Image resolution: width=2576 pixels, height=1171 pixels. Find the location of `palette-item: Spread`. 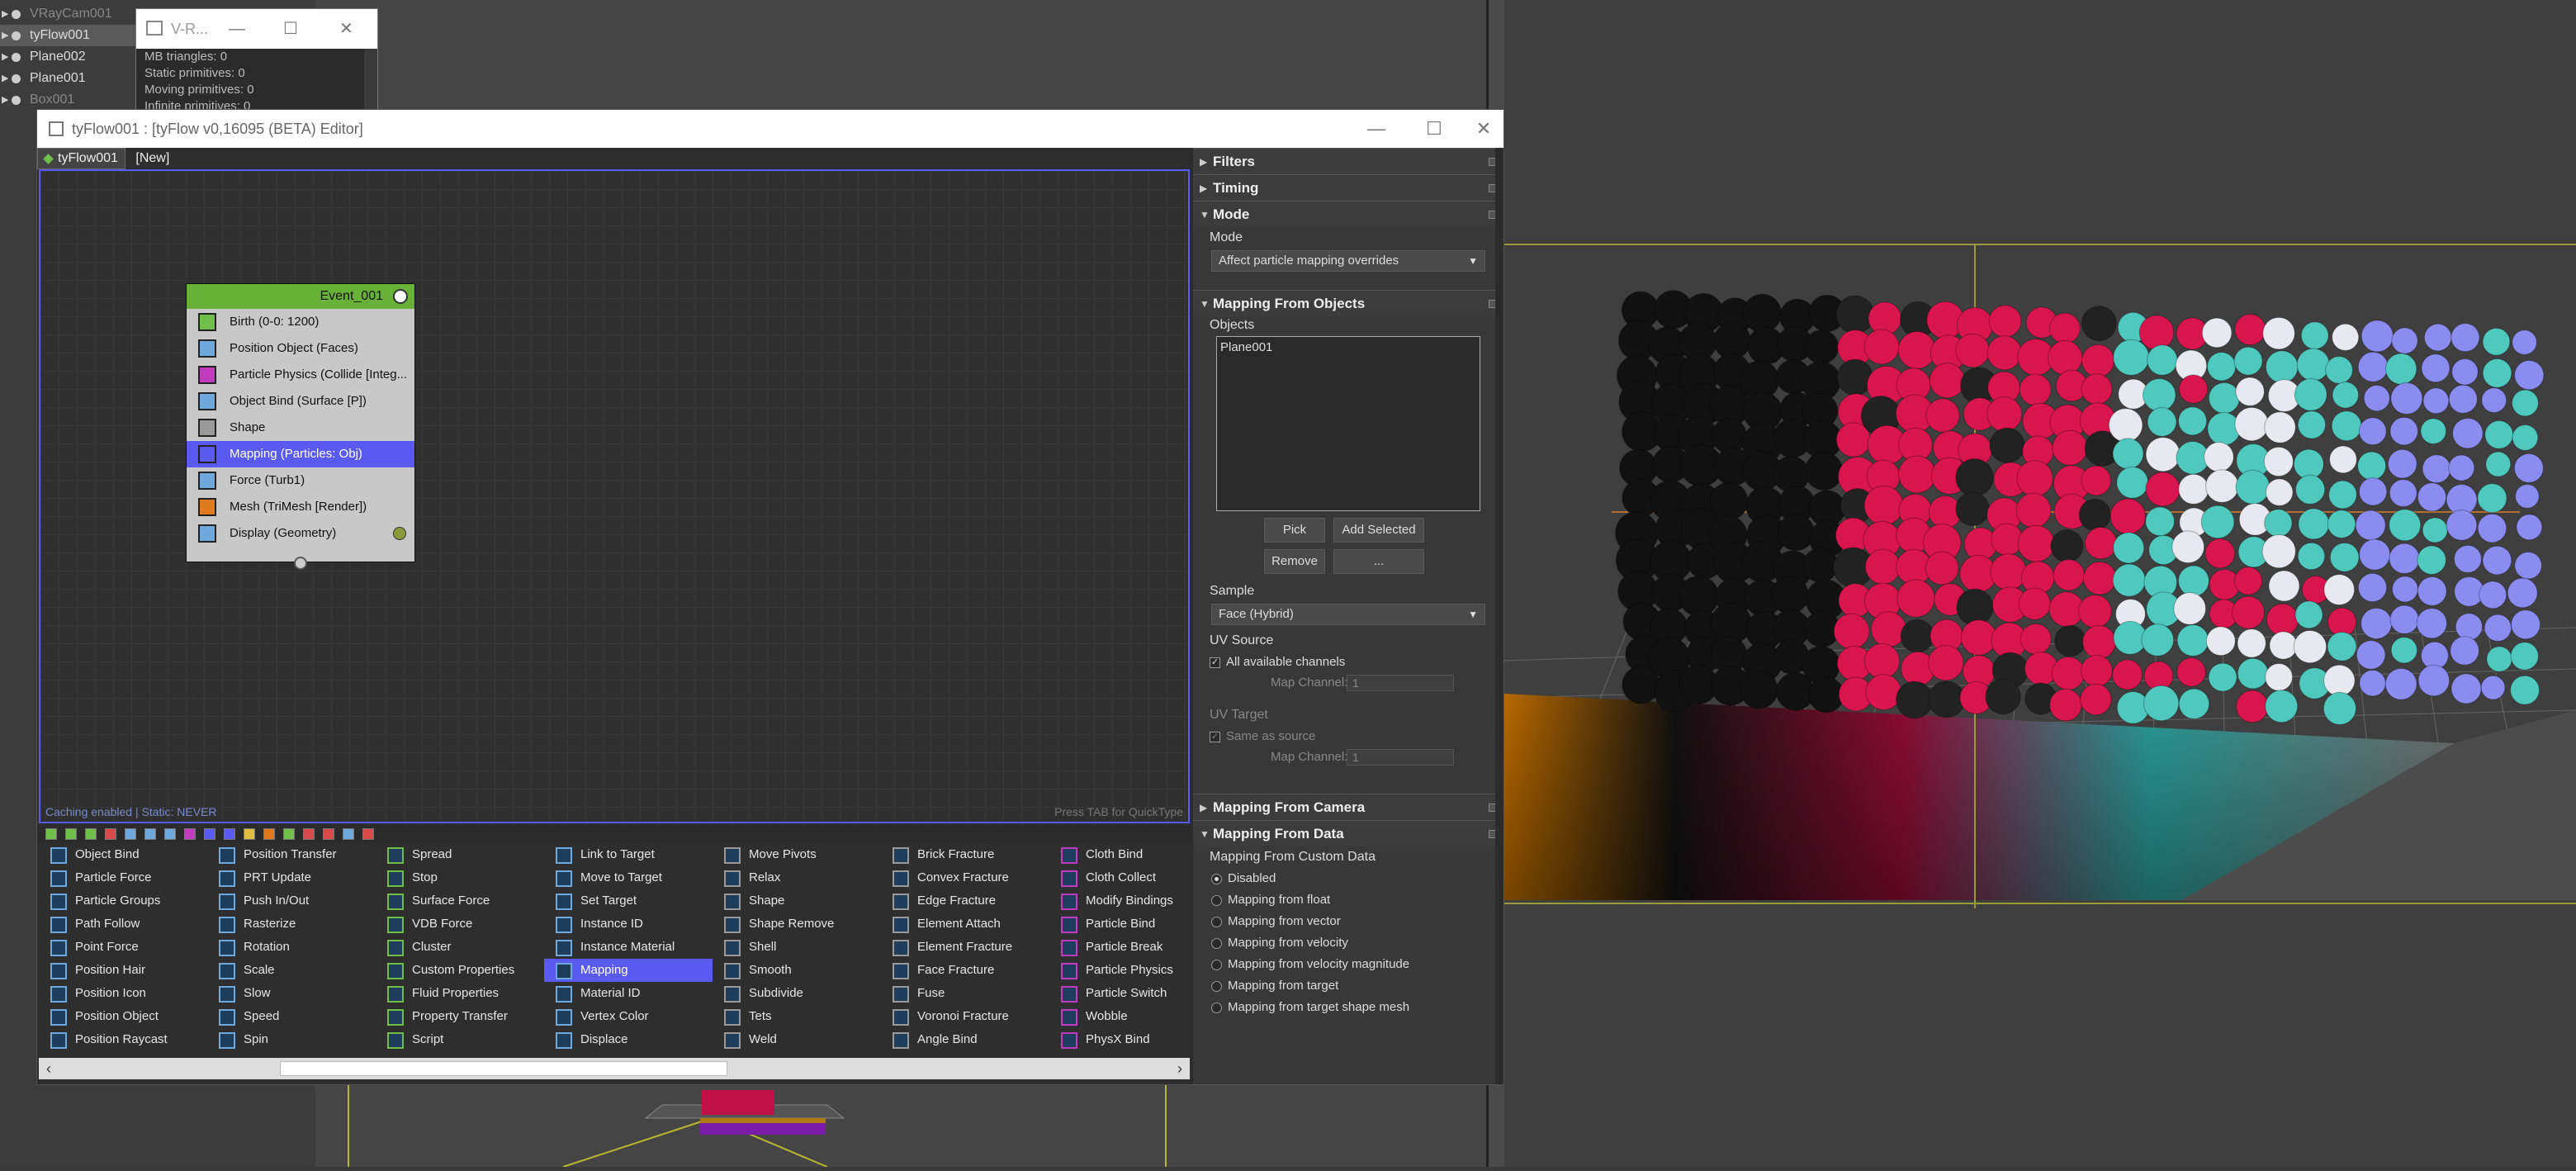

palette-item: Spread is located at coordinates (460, 855).